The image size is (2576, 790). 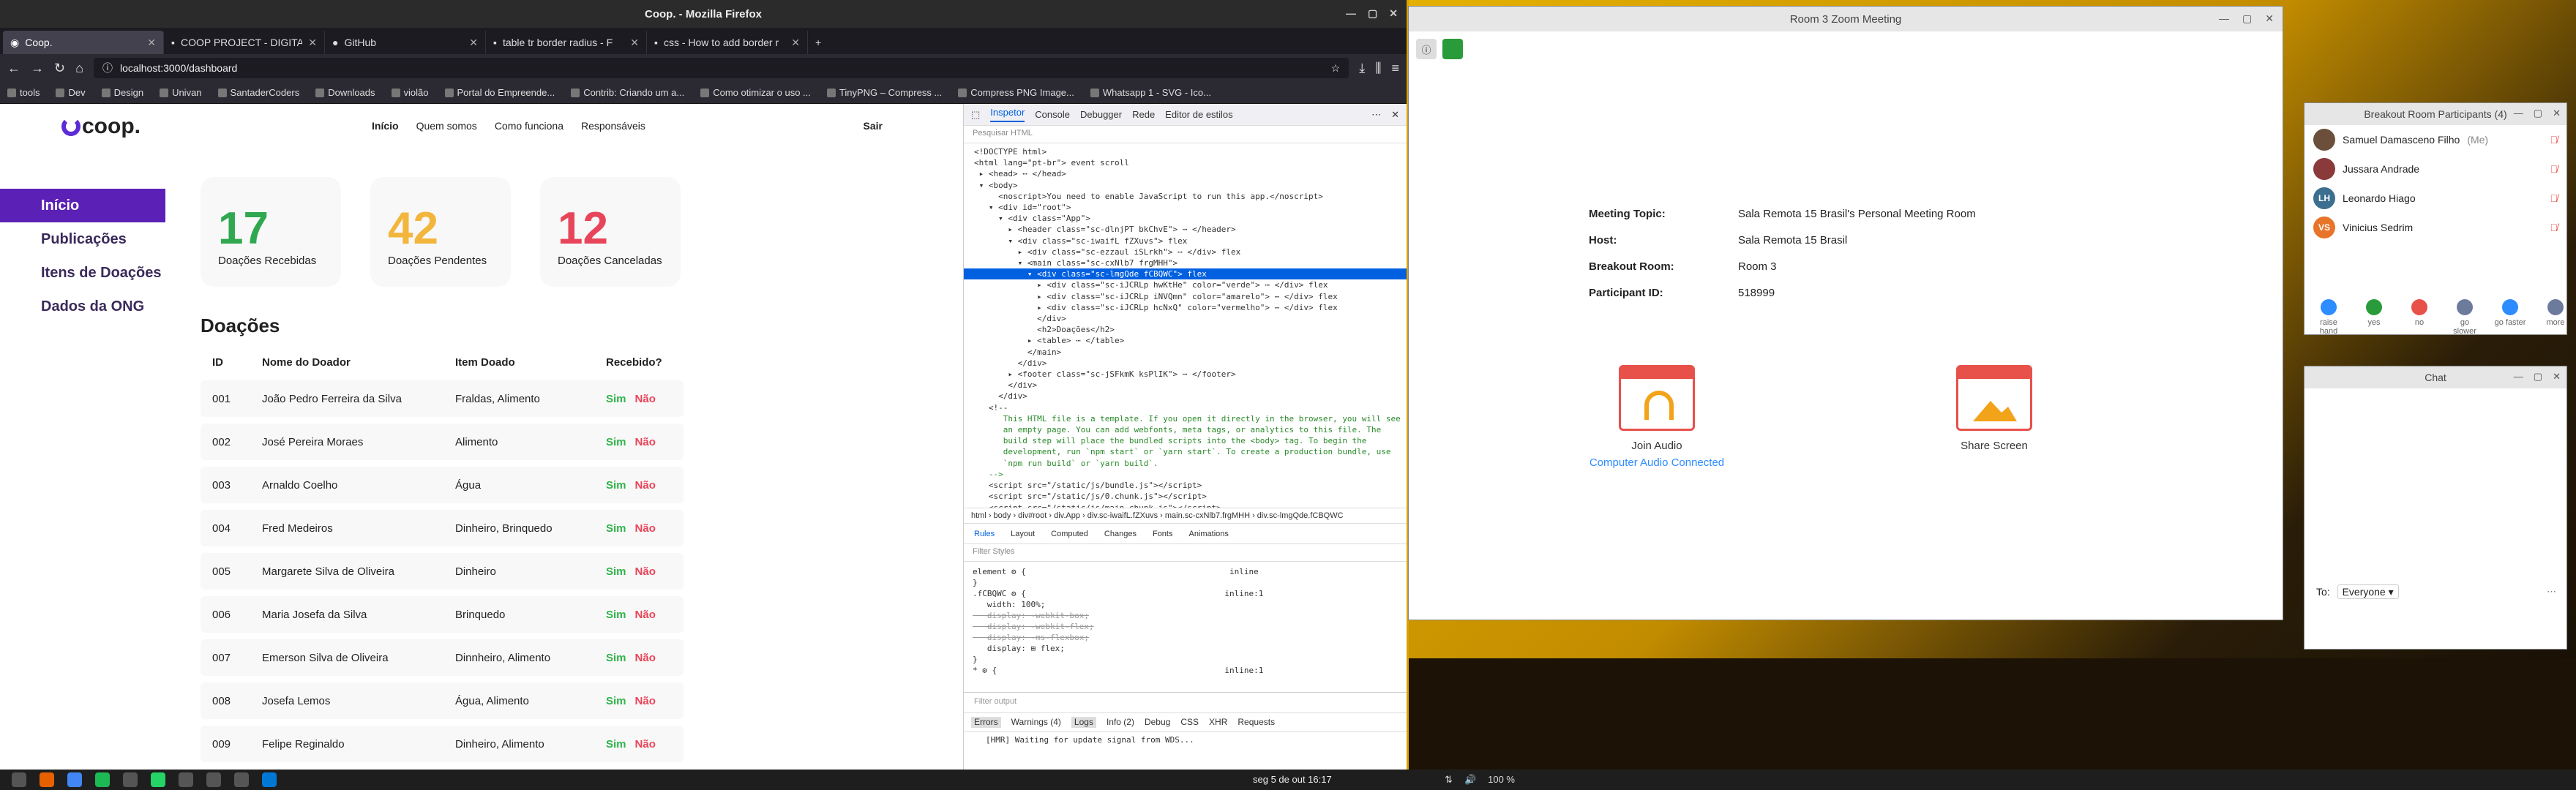 I want to click on filter-styles-input: Filter Styles, so click(x=1185, y=553).